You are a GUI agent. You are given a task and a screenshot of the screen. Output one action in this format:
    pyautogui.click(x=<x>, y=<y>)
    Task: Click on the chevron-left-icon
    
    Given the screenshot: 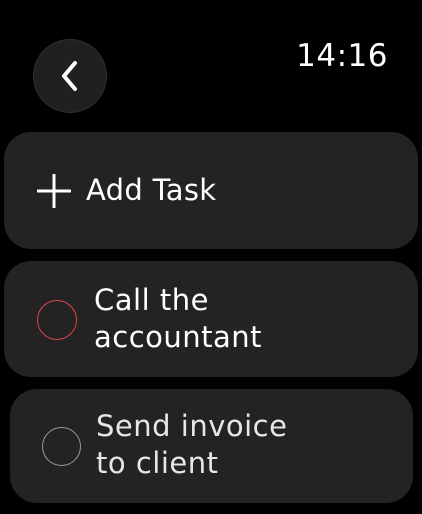 What is the action you would take?
    pyautogui.click(x=69, y=76)
    